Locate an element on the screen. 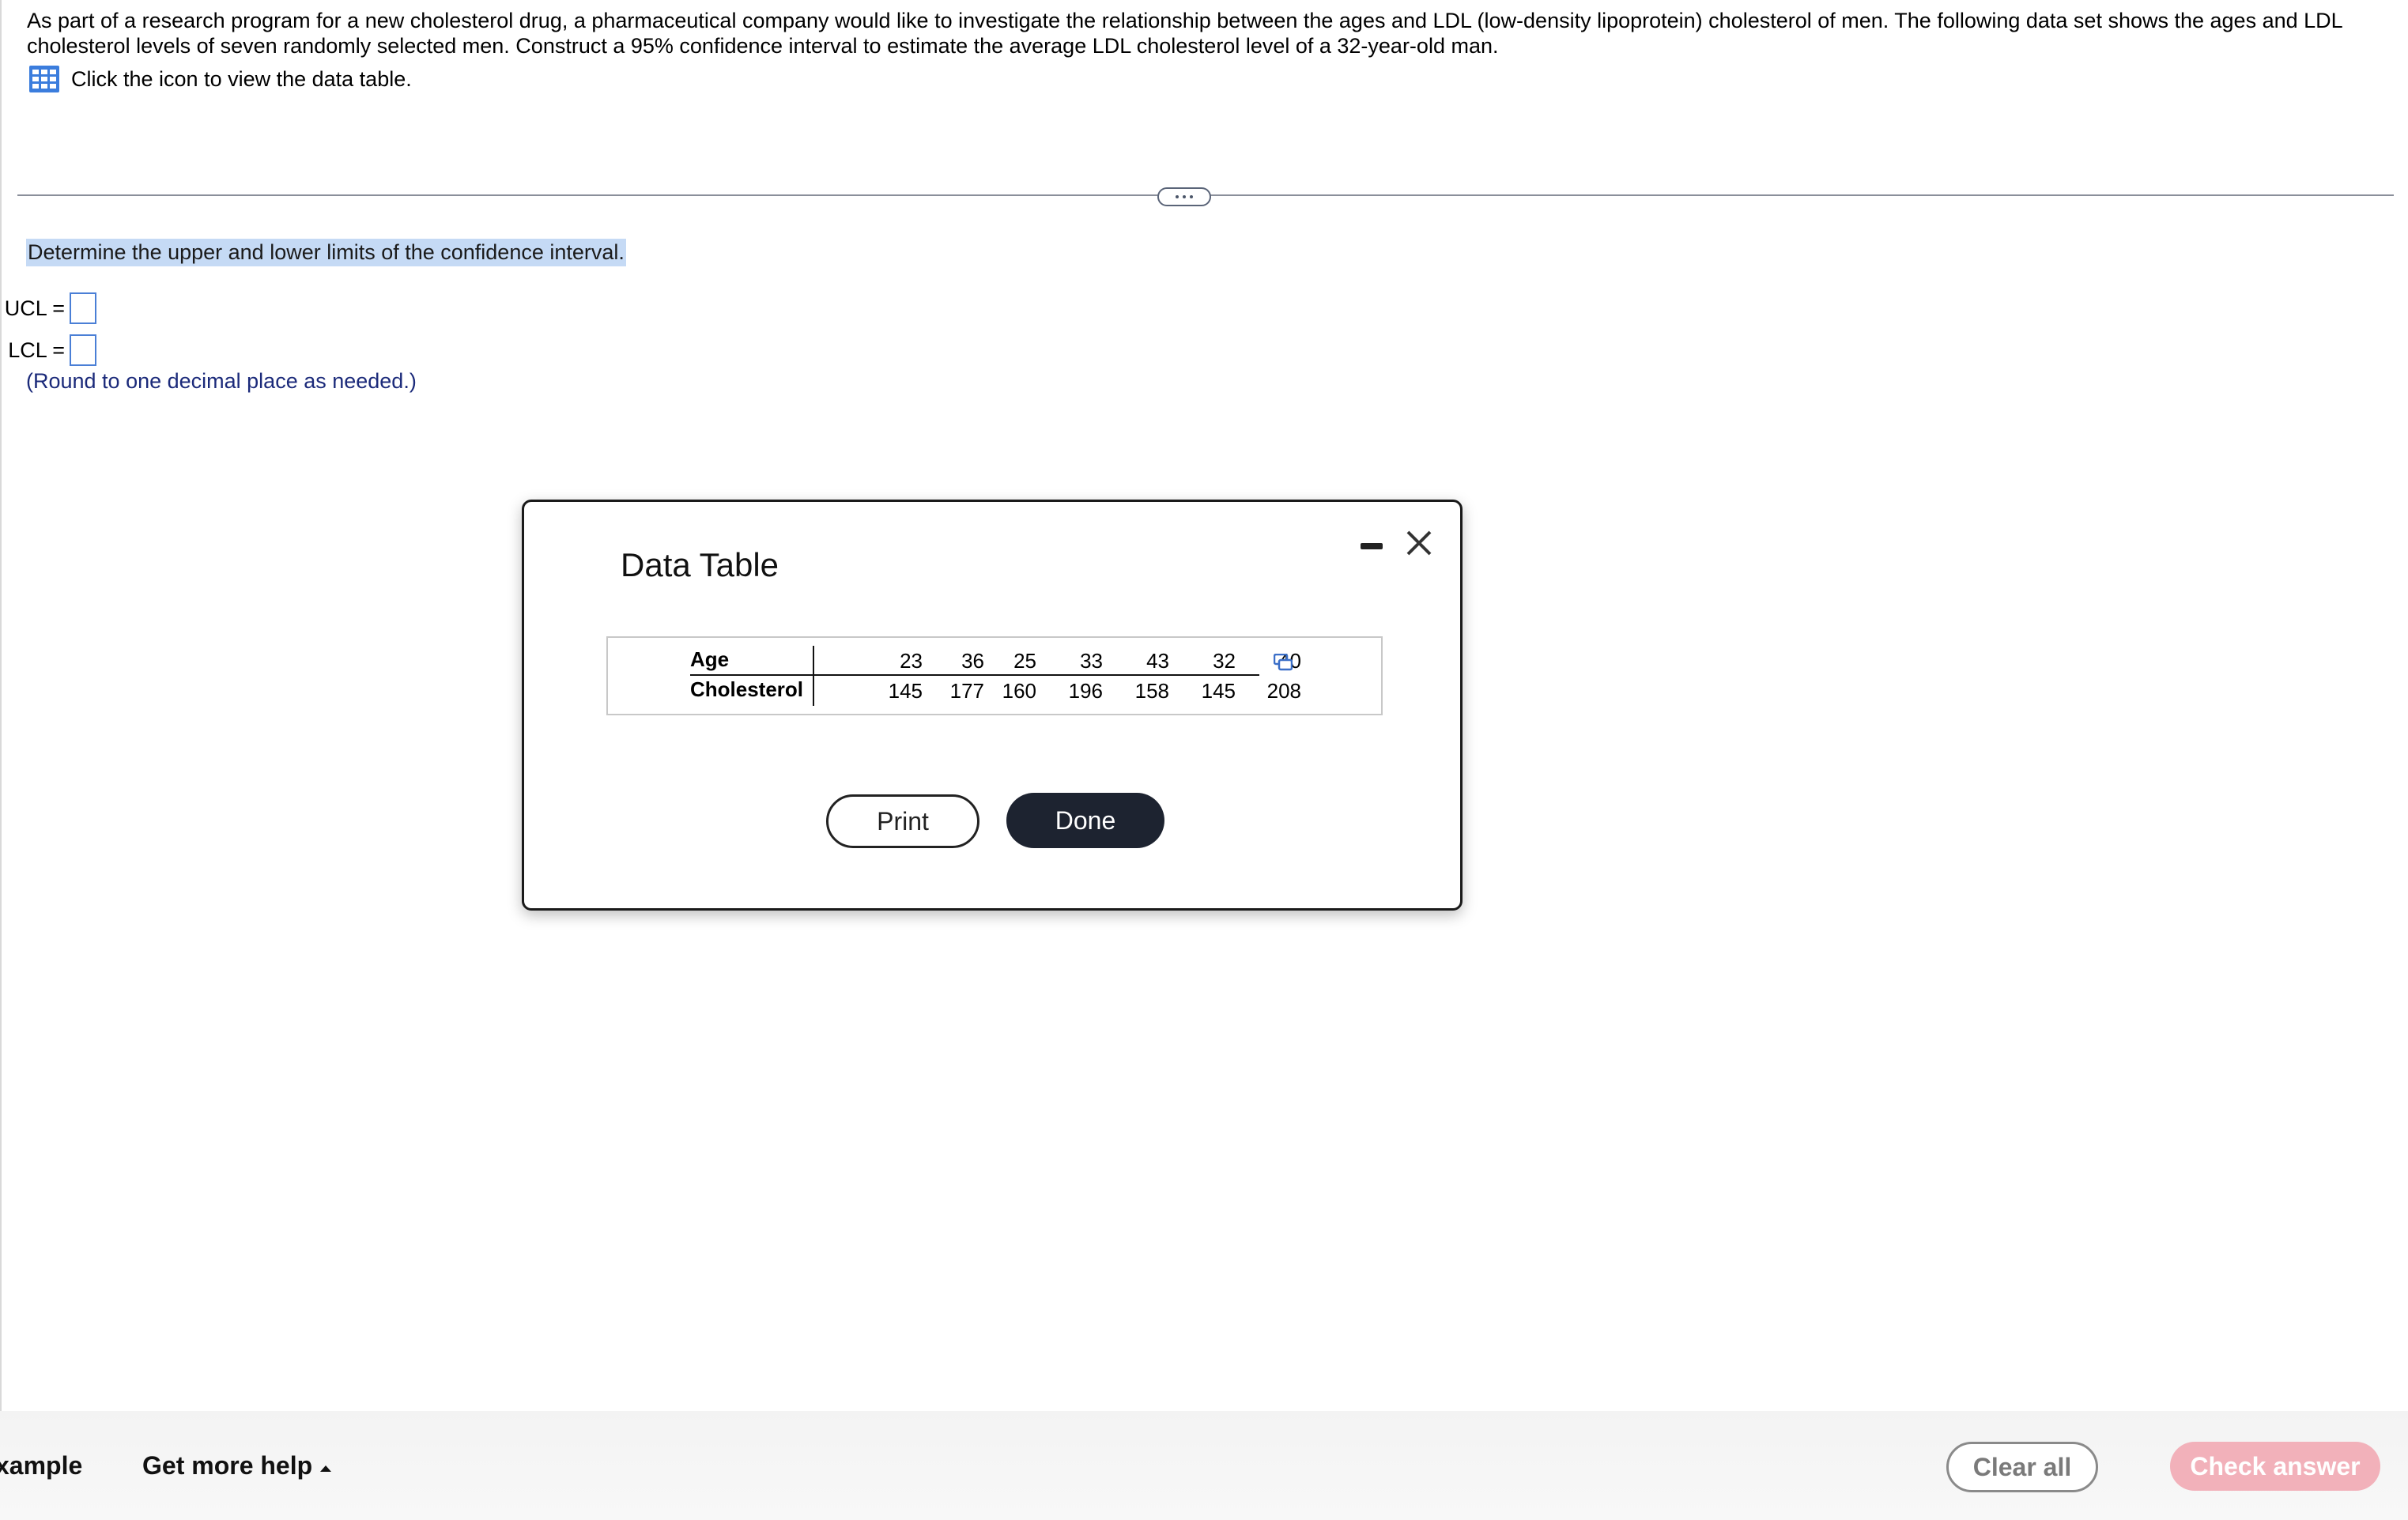 This screenshot has width=2408, height=1520. view-example-link: xample is located at coordinates (41, 1466).